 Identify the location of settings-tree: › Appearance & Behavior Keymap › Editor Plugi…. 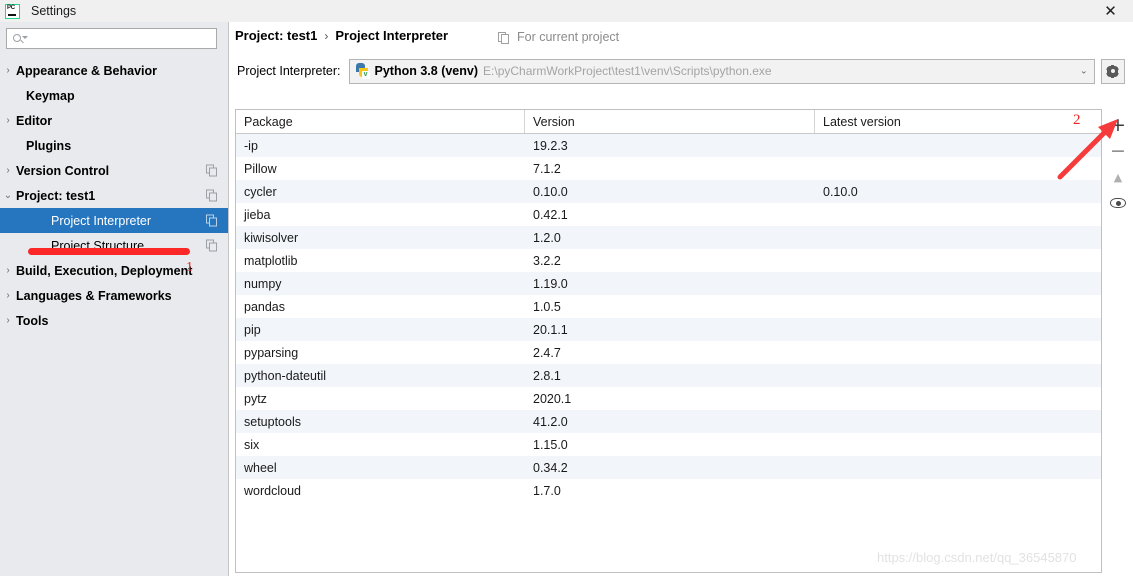
(114, 195).